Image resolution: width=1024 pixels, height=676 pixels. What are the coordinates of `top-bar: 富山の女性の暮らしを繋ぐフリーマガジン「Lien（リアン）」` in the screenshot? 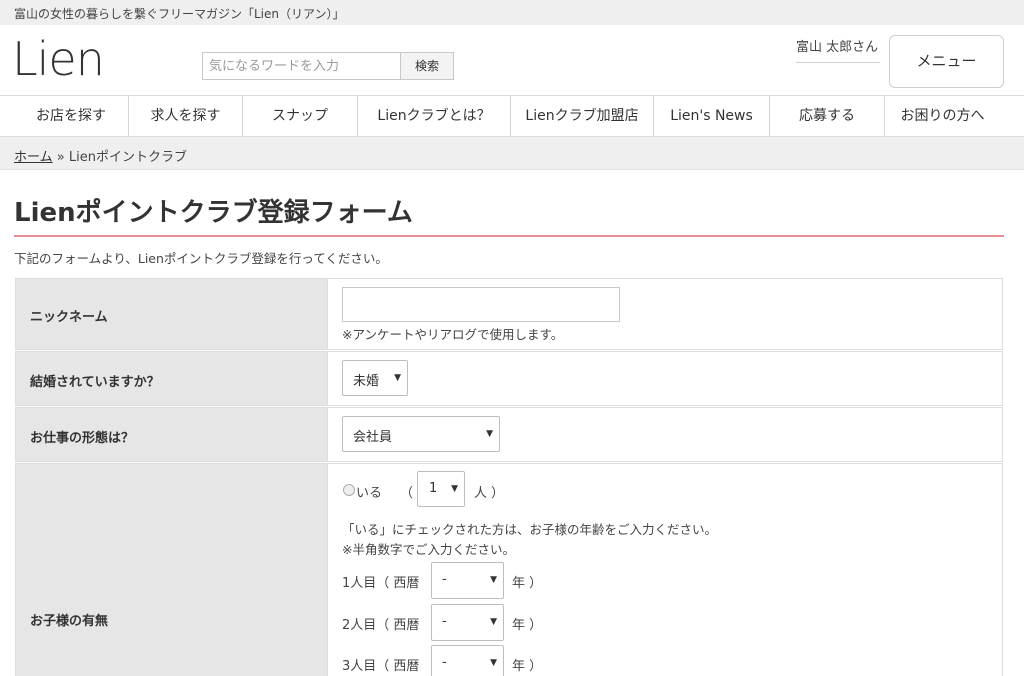 It's located at (512, 12).